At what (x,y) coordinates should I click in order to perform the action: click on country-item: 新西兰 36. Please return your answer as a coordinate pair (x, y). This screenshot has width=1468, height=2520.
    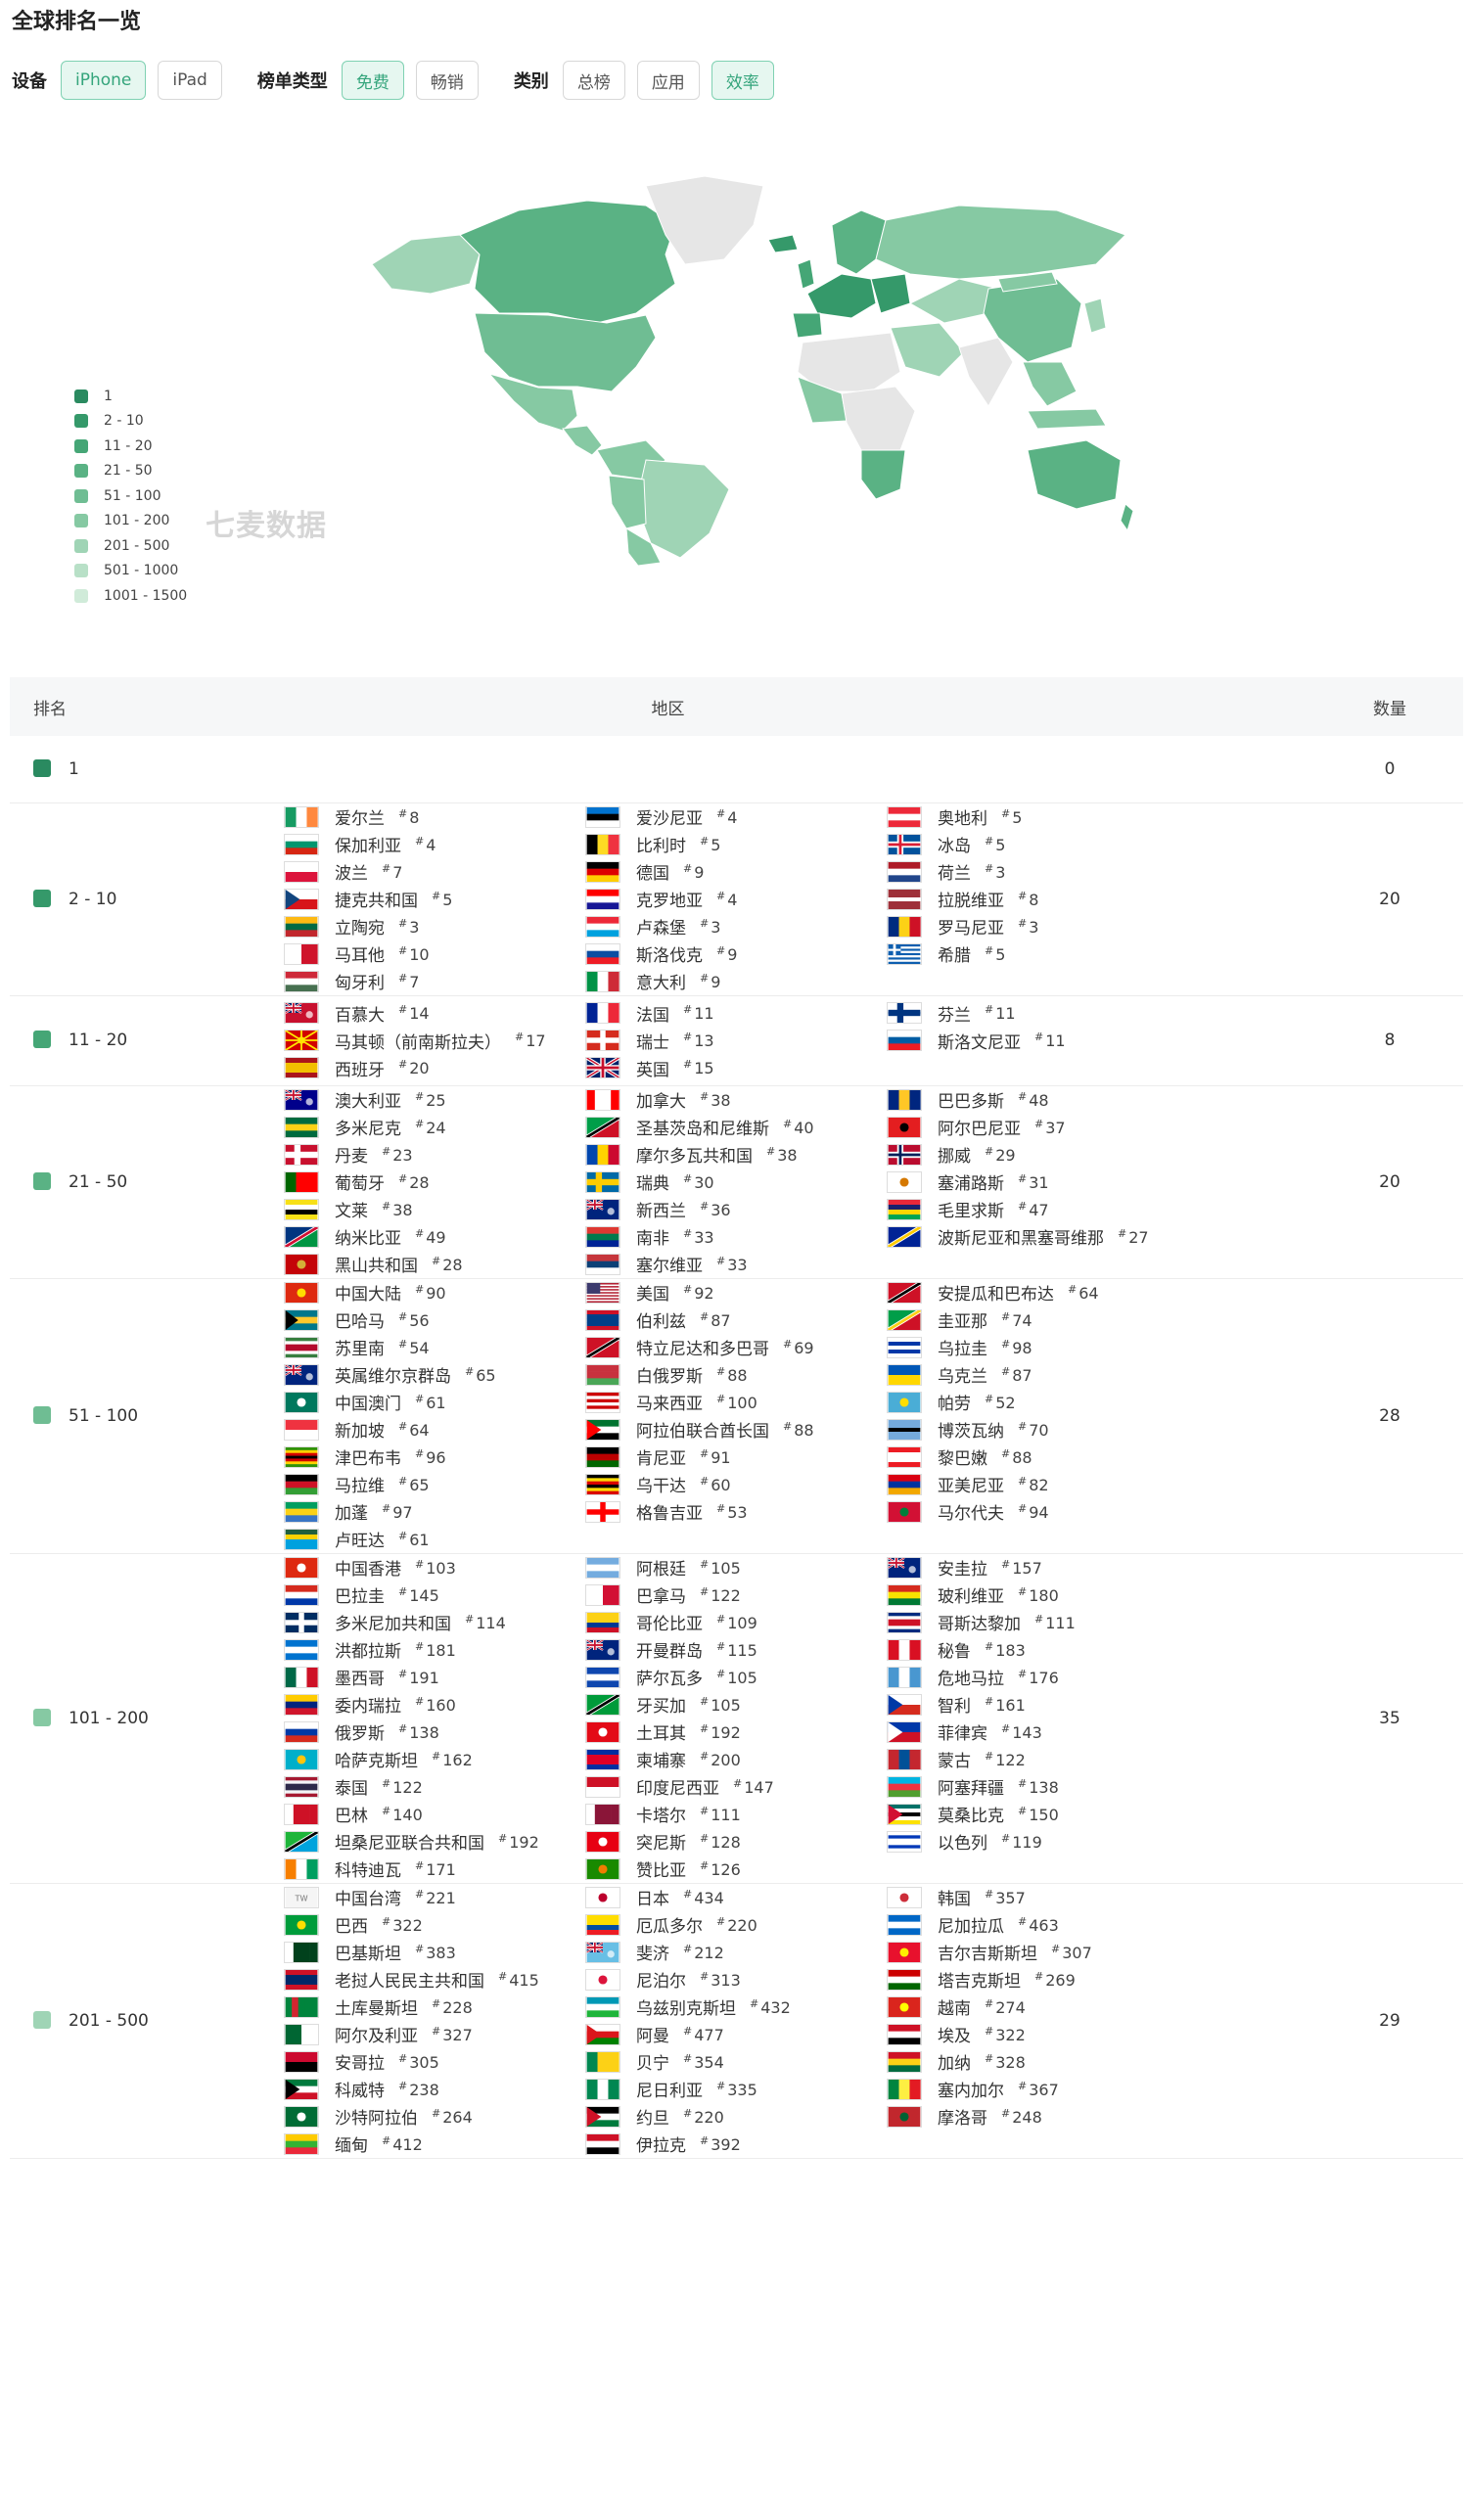
    Looking at the image, I should click on (736, 1209).